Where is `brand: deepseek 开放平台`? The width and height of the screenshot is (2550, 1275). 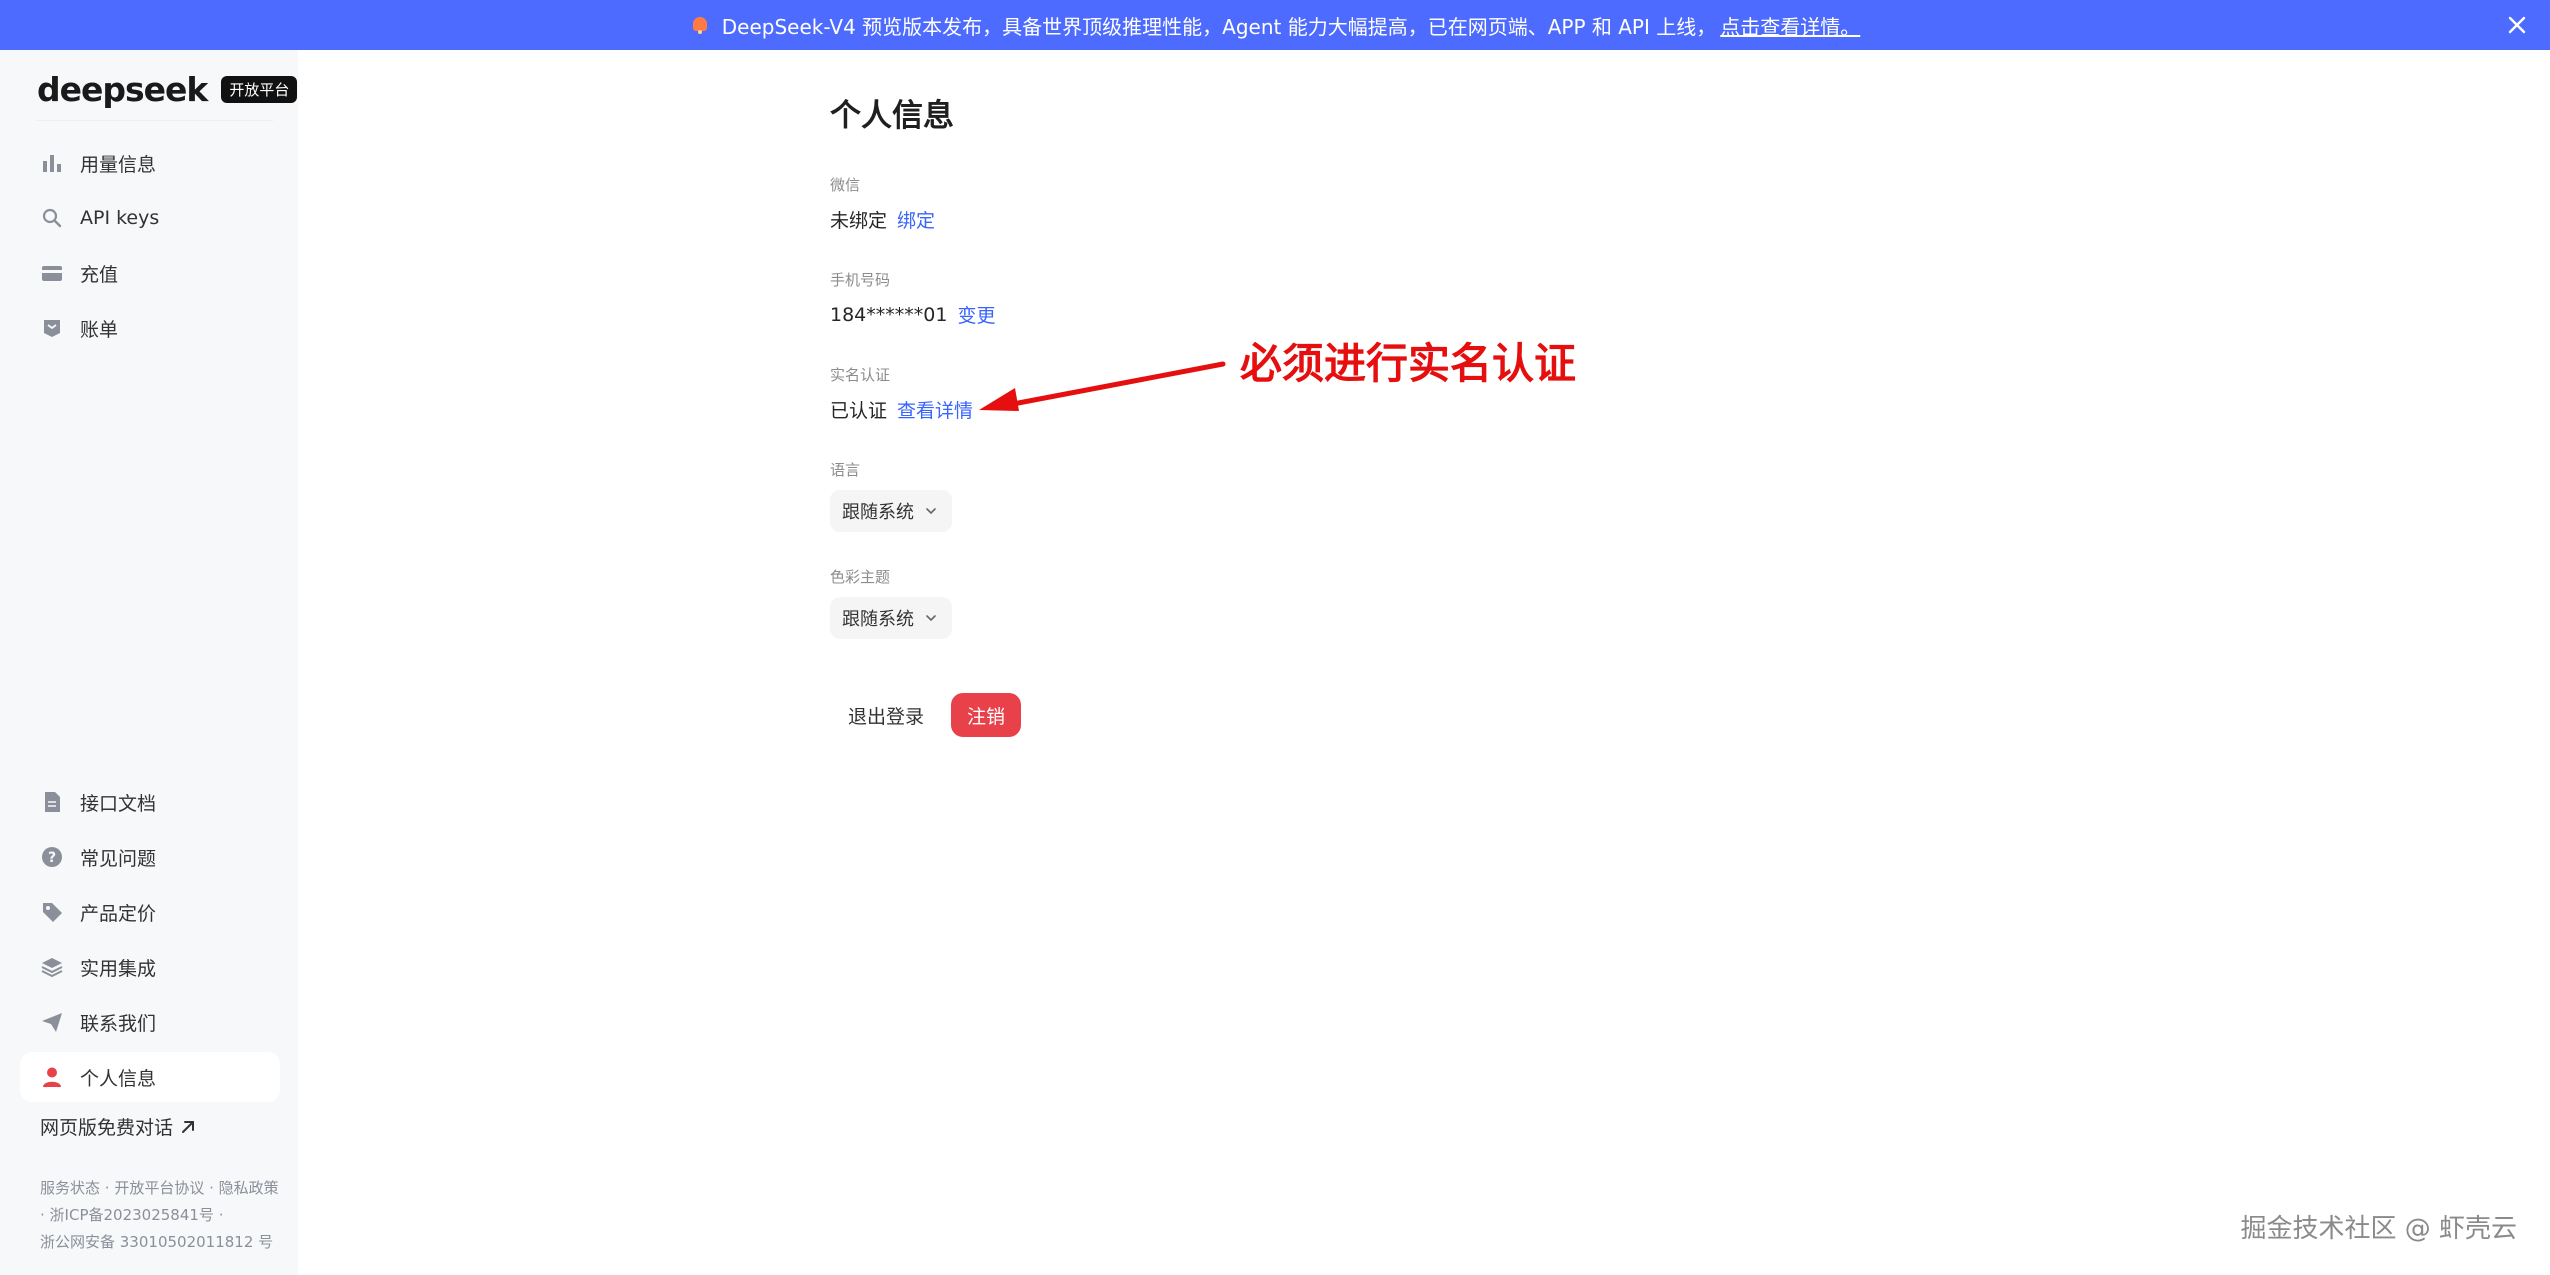 brand: deepseek 开放平台 is located at coordinates (167, 89).